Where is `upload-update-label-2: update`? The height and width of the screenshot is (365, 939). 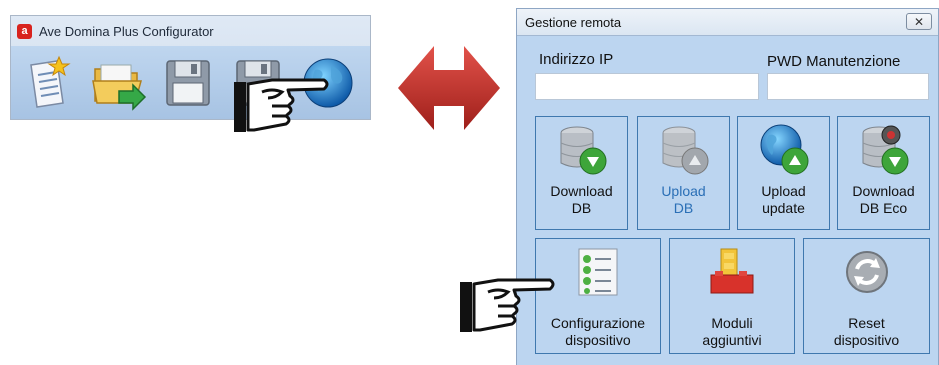 upload-update-label-2: update is located at coordinates (783, 208).